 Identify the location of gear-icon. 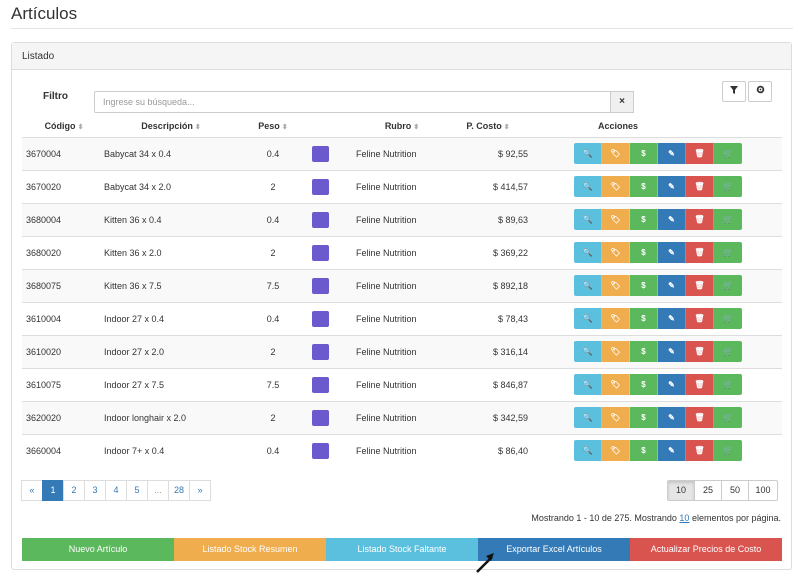
(760, 89).